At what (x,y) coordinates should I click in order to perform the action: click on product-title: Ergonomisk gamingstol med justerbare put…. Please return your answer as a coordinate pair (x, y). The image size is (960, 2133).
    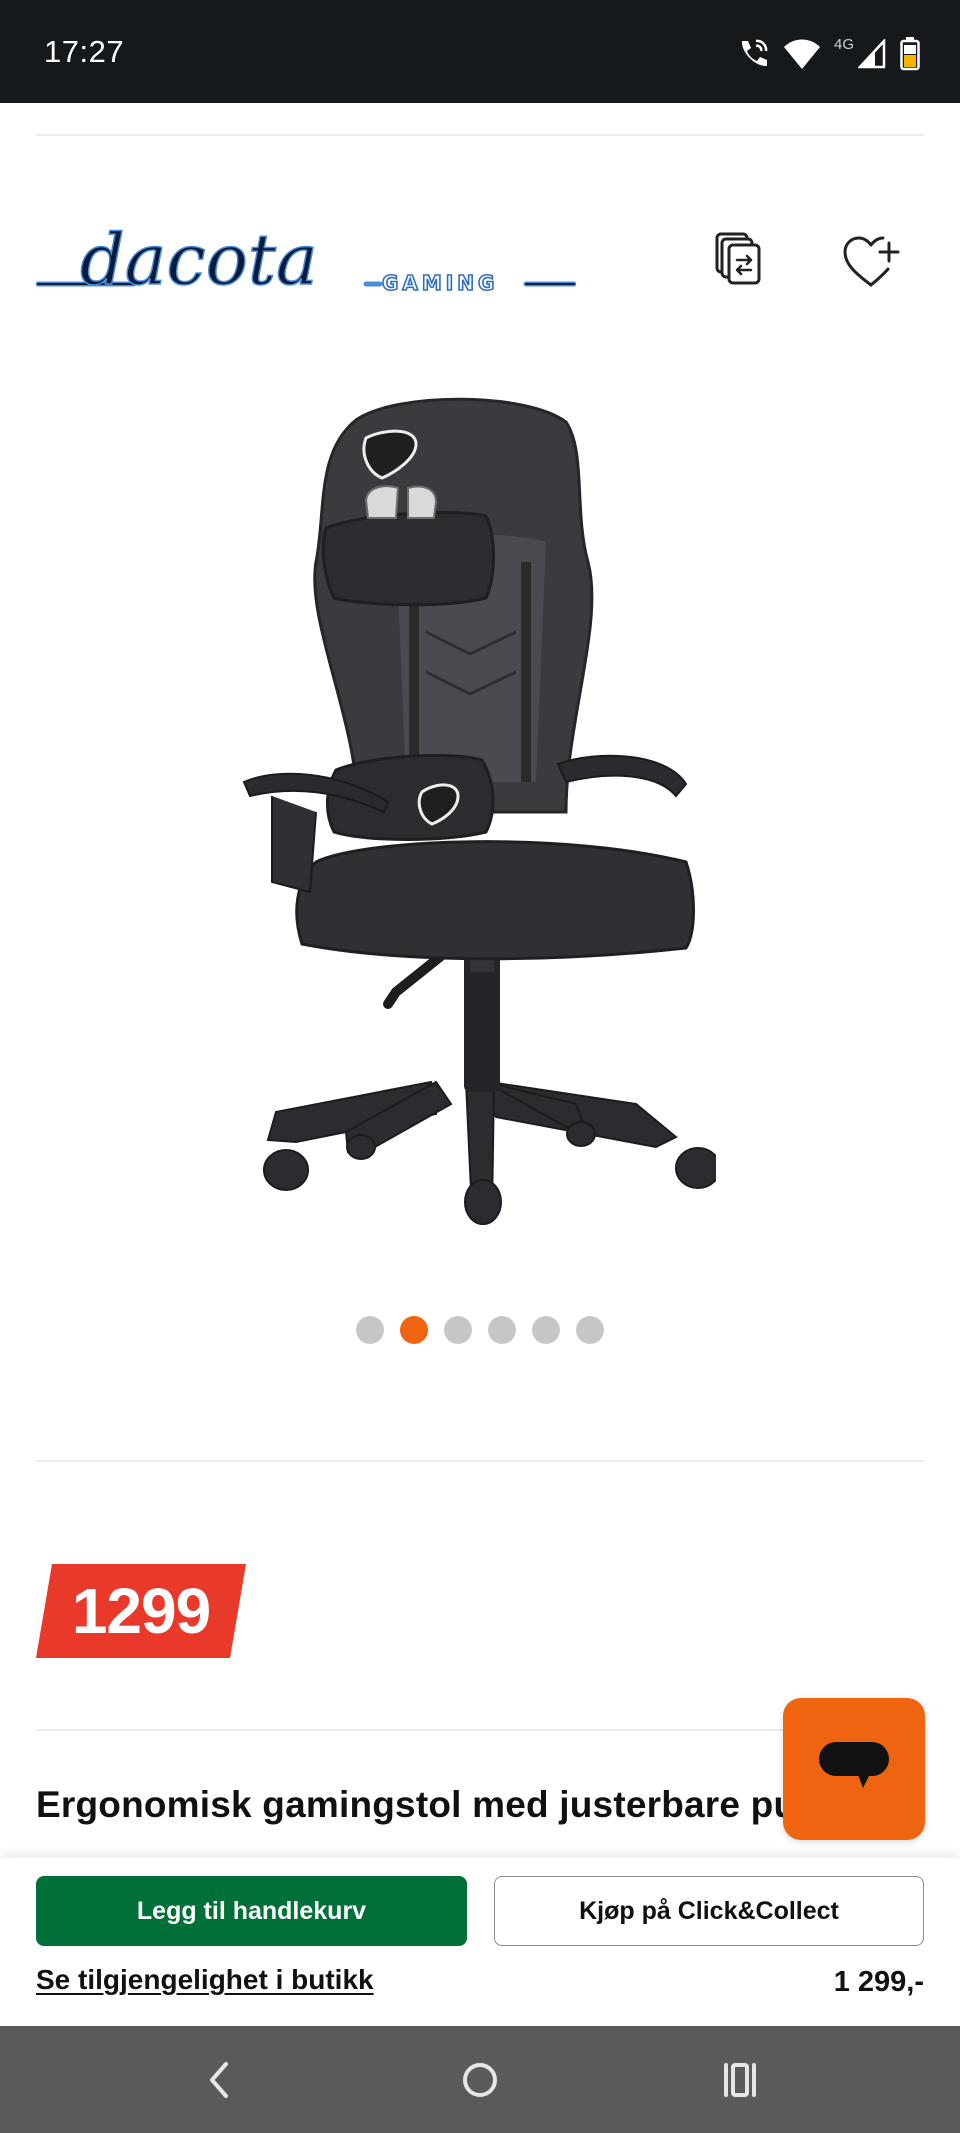
    Looking at the image, I should click on (416, 1804).